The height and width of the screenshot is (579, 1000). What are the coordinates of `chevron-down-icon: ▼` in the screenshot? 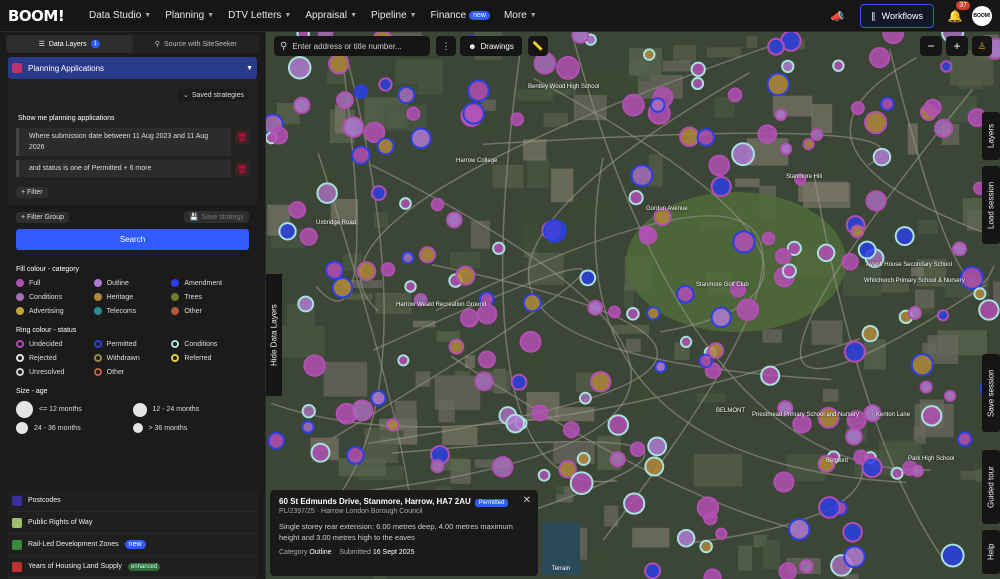 It's located at (249, 68).